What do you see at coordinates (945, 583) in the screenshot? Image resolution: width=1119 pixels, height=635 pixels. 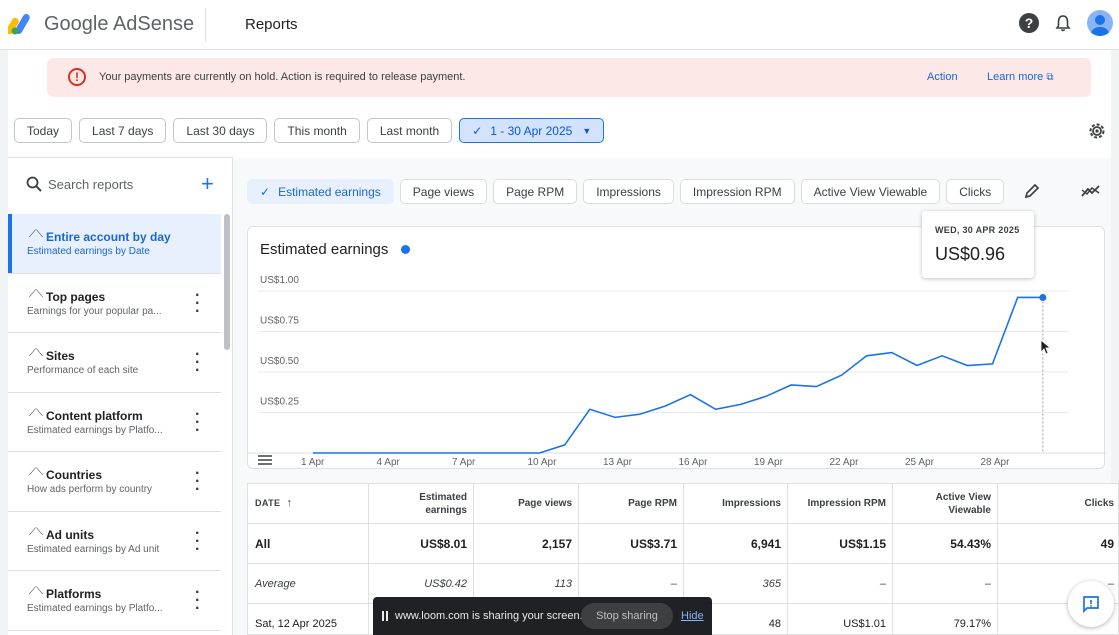 I see `table-cell: –` at bounding box center [945, 583].